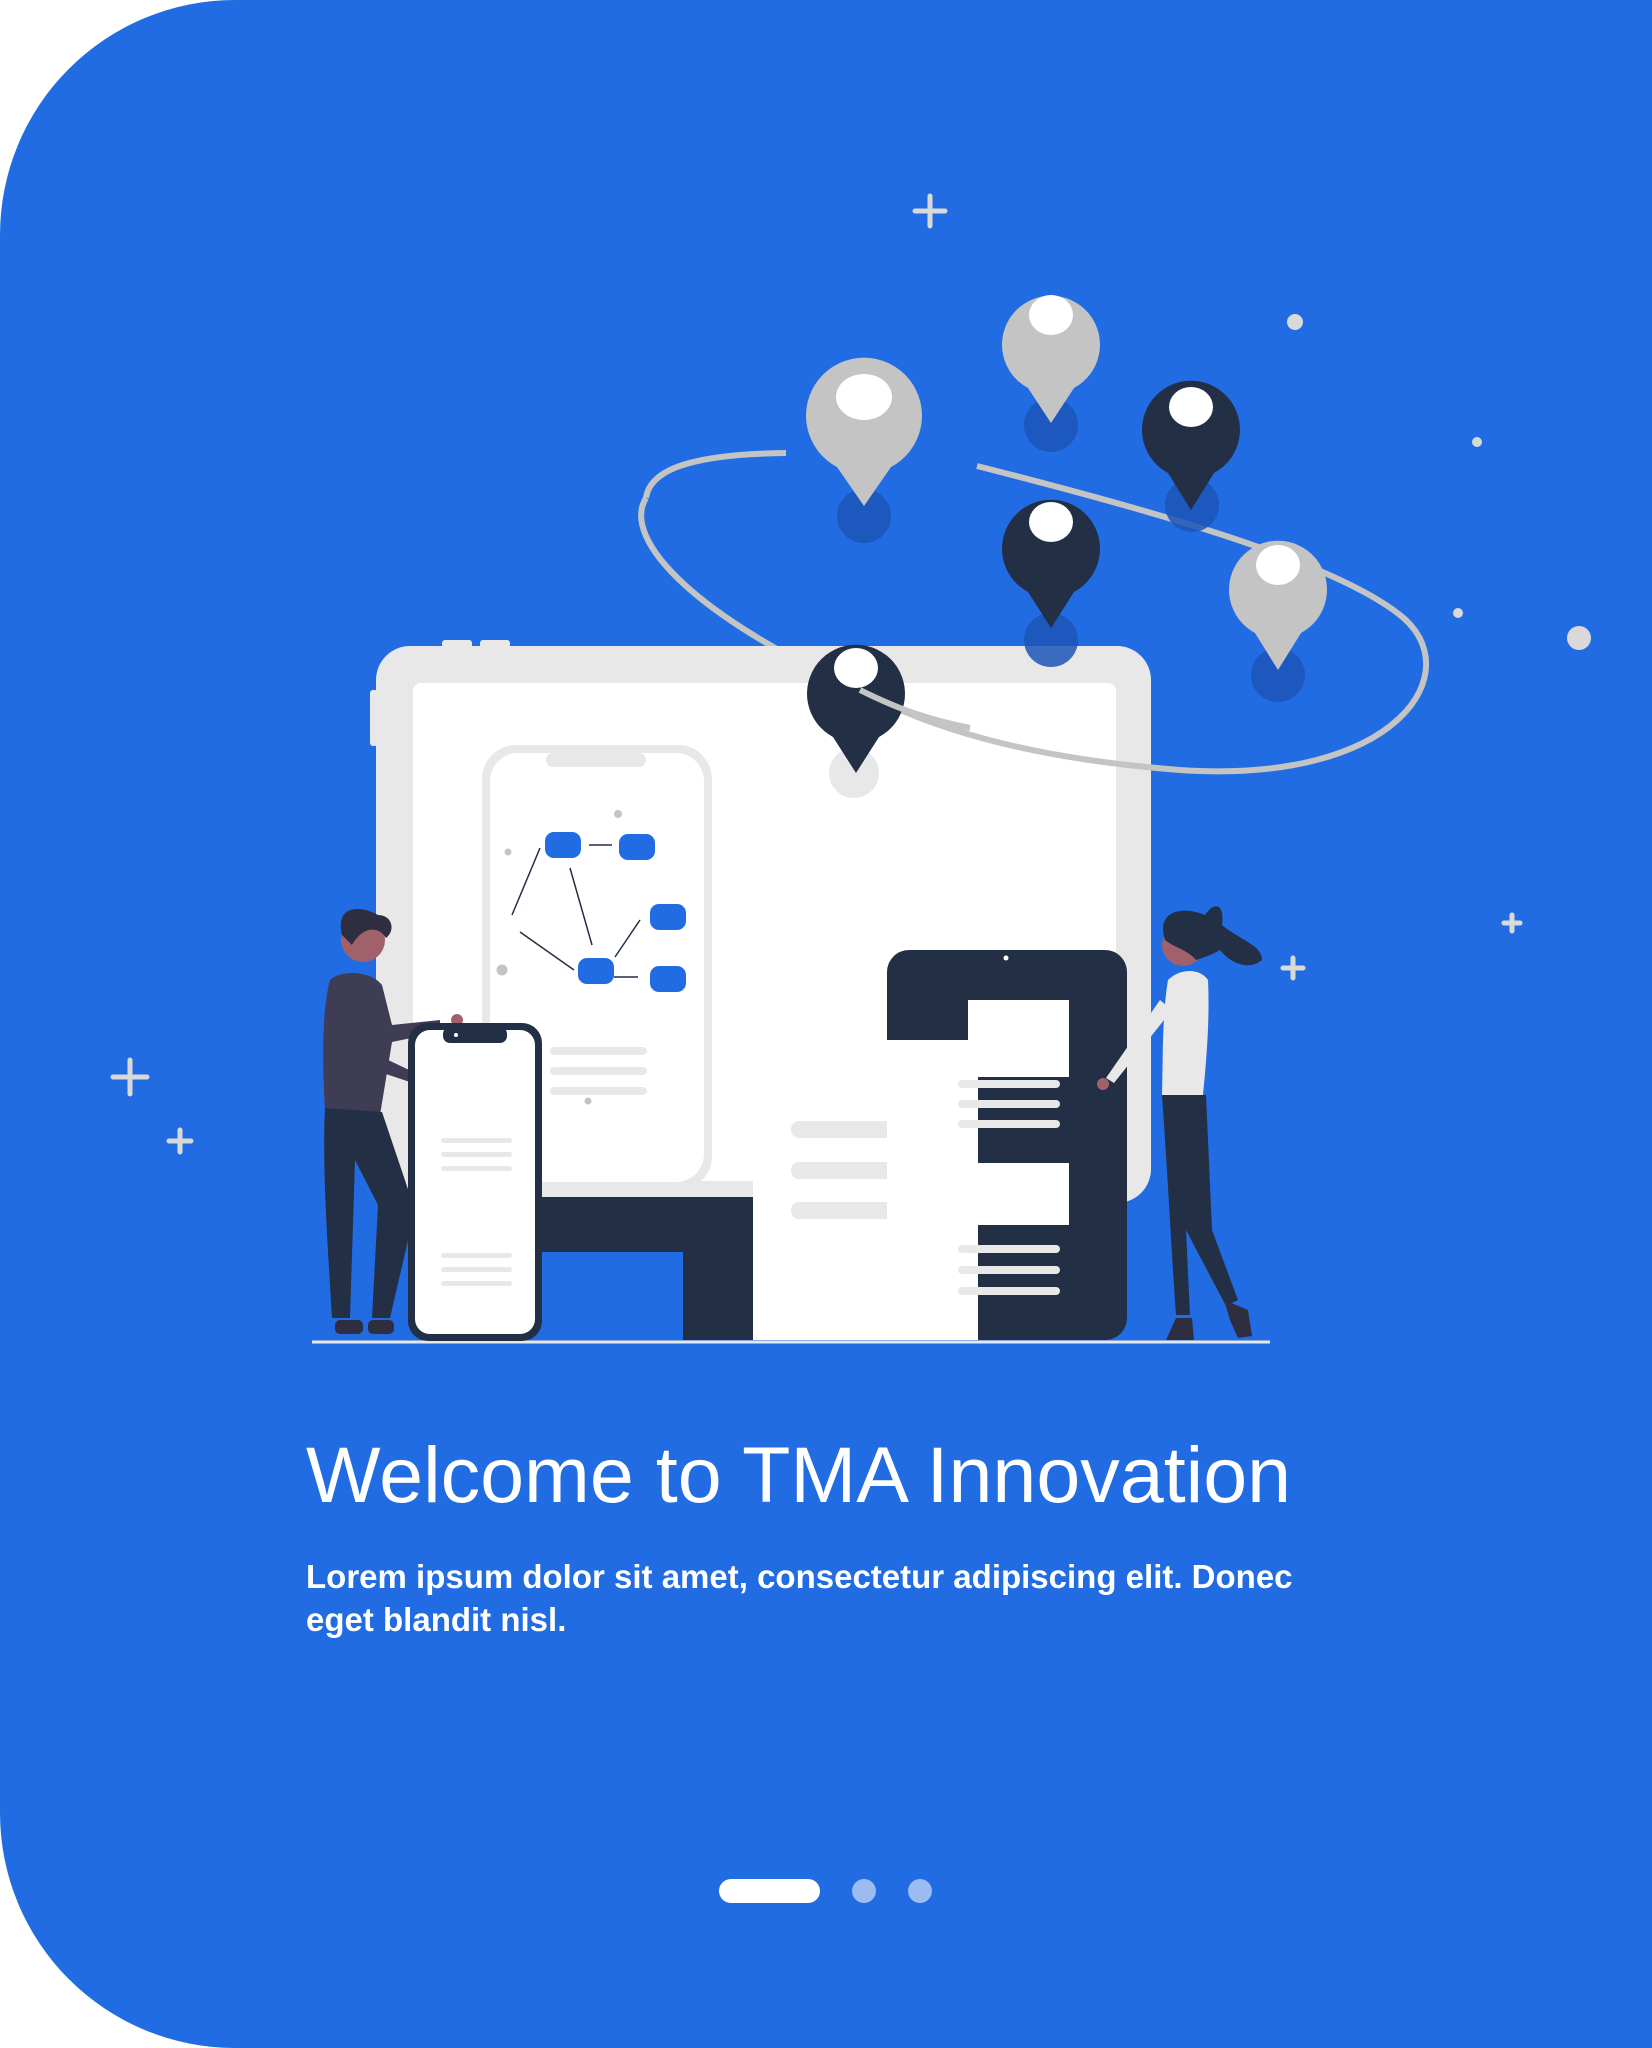 This screenshot has width=1652, height=2048. Describe the element at coordinates (475, 1182) in the screenshot. I see `man-phone` at that location.